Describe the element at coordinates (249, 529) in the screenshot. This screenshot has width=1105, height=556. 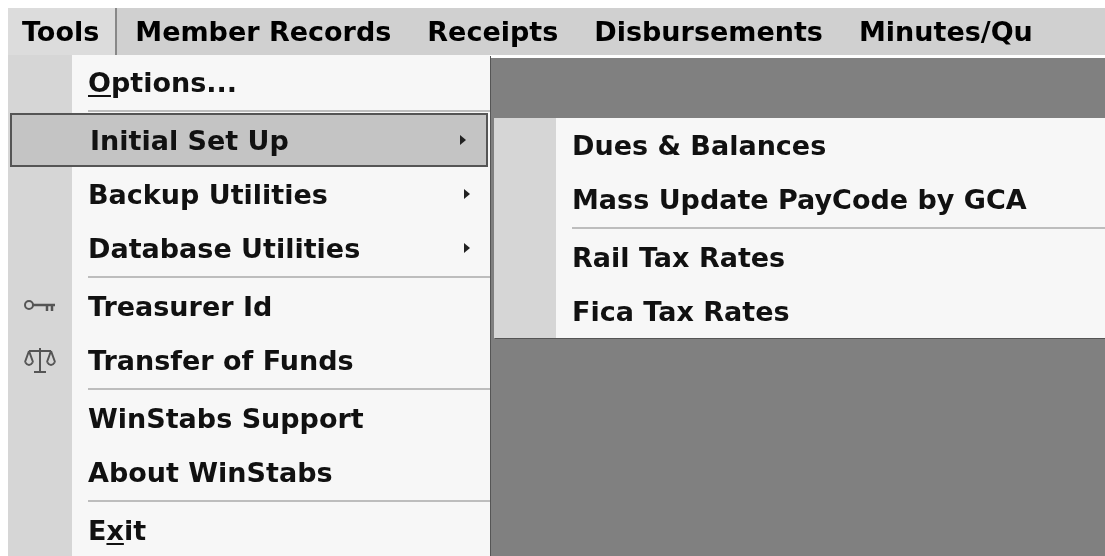
I see `menu-item: Exit` at that location.